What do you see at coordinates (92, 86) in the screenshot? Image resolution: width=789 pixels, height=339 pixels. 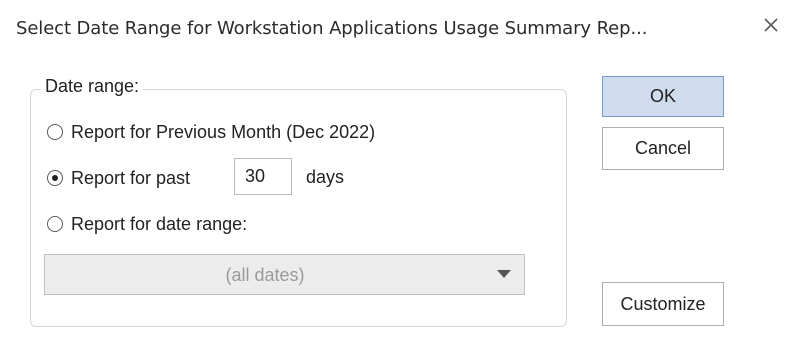 I see `date-range-legend: Date range:` at bounding box center [92, 86].